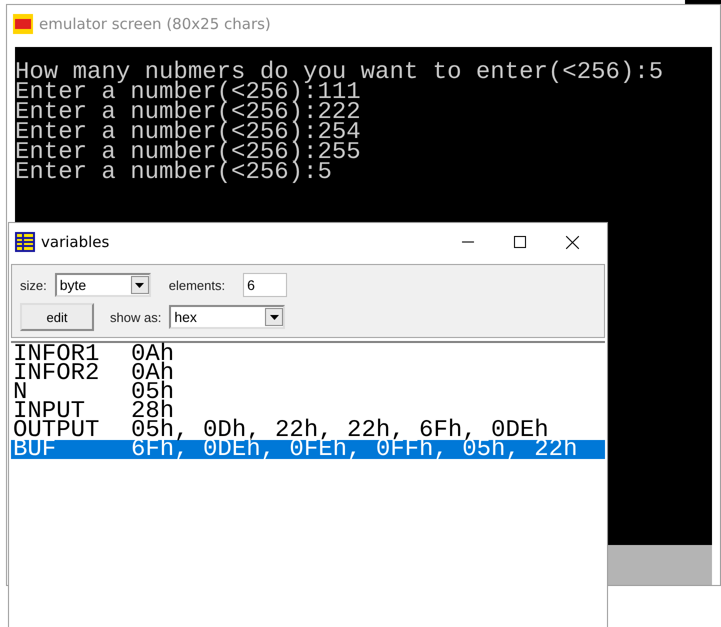 This screenshot has width=721, height=627. I want to click on edit-button: edit, so click(57, 317).